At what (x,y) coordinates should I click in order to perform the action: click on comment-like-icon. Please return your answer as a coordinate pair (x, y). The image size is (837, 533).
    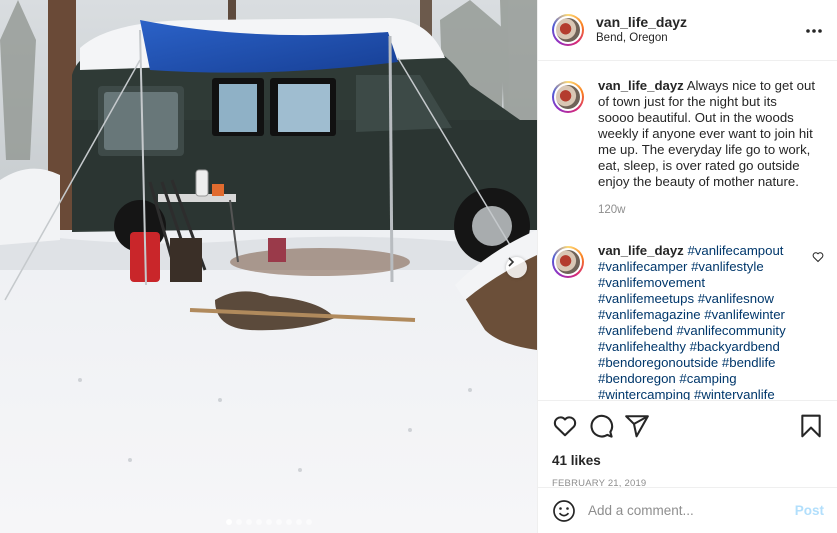
    Looking at the image, I should click on (818, 257).